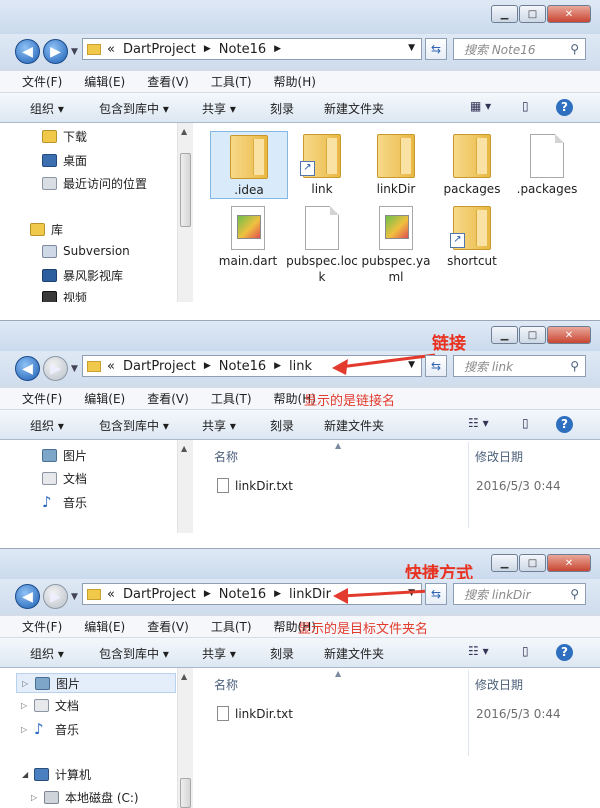 The width and height of the screenshot is (600, 808). I want to click on nav-item-pictures: 图片, so click(64, 455).